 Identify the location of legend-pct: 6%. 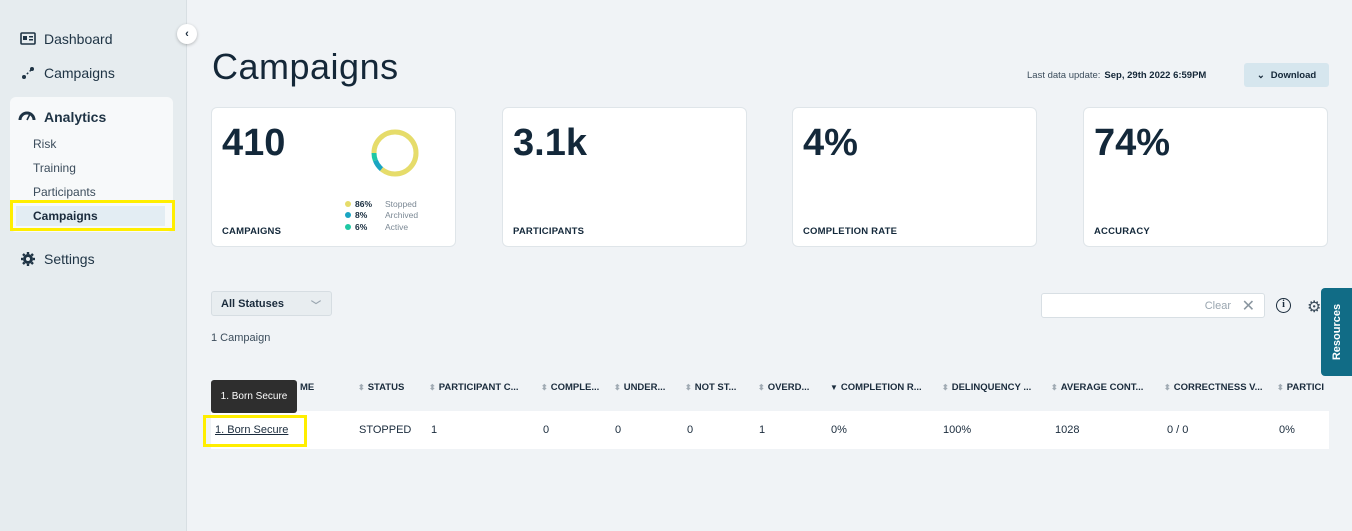
(361, 226).